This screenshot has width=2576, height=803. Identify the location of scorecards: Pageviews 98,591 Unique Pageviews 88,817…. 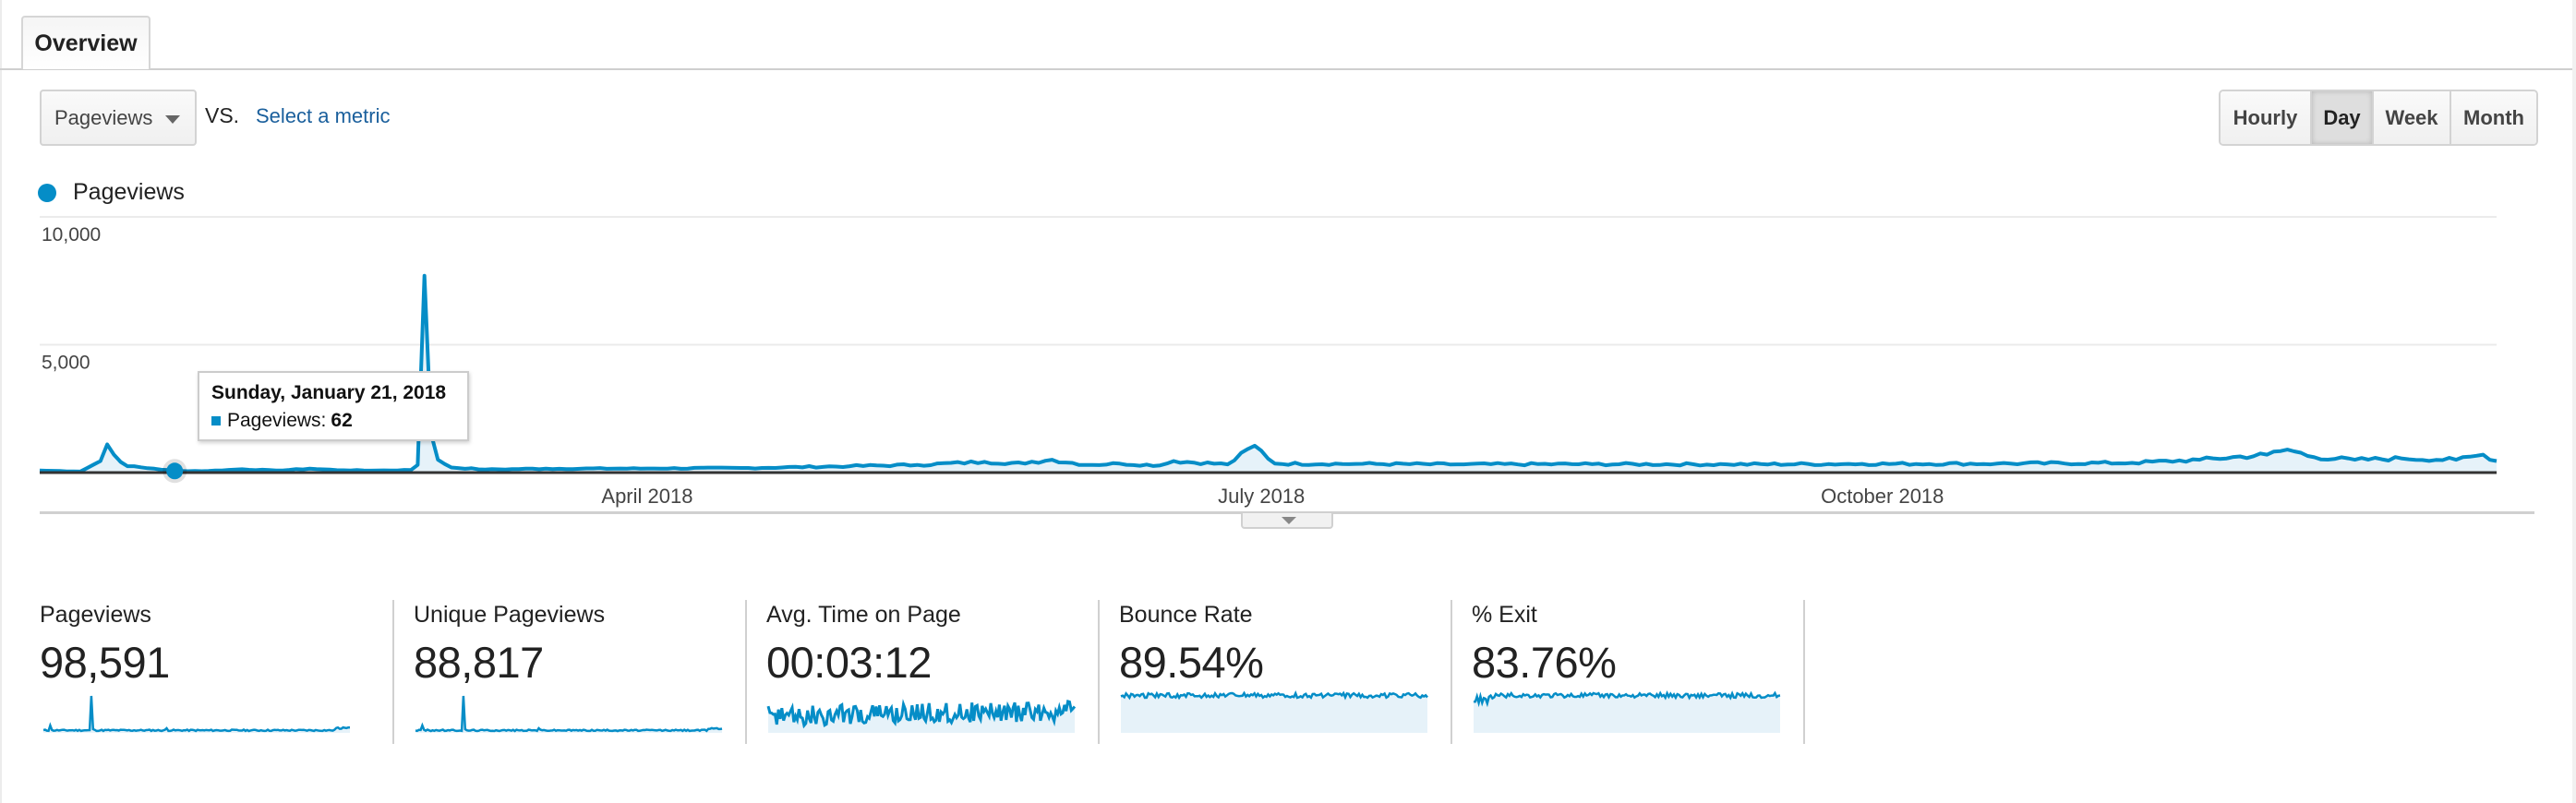
(922, 672).